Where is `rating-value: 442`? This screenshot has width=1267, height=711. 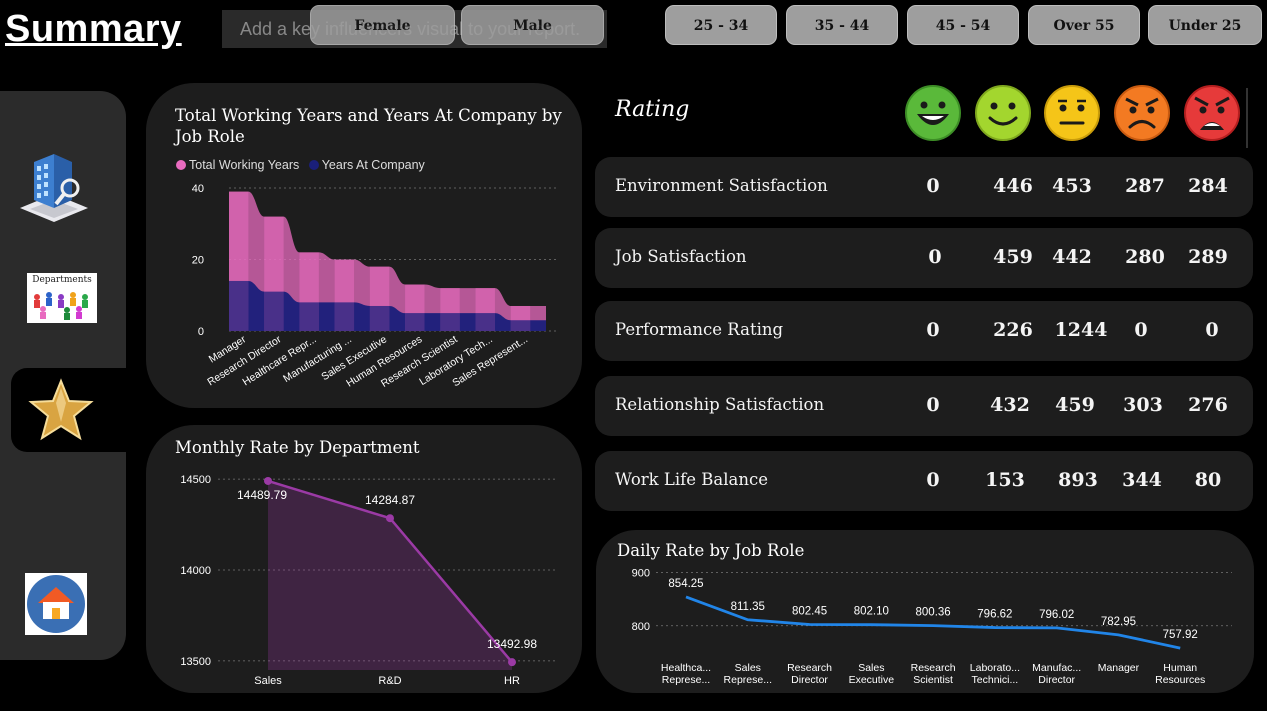
rating-value: 442 is located at coordinates (1072, 257).